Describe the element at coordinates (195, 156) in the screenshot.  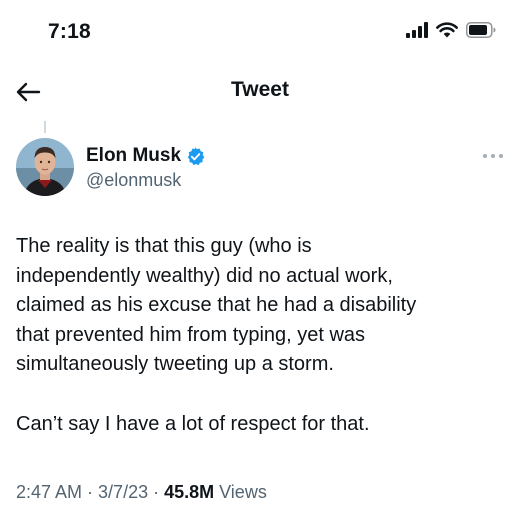
I see `verified-badge-icon` at that location.